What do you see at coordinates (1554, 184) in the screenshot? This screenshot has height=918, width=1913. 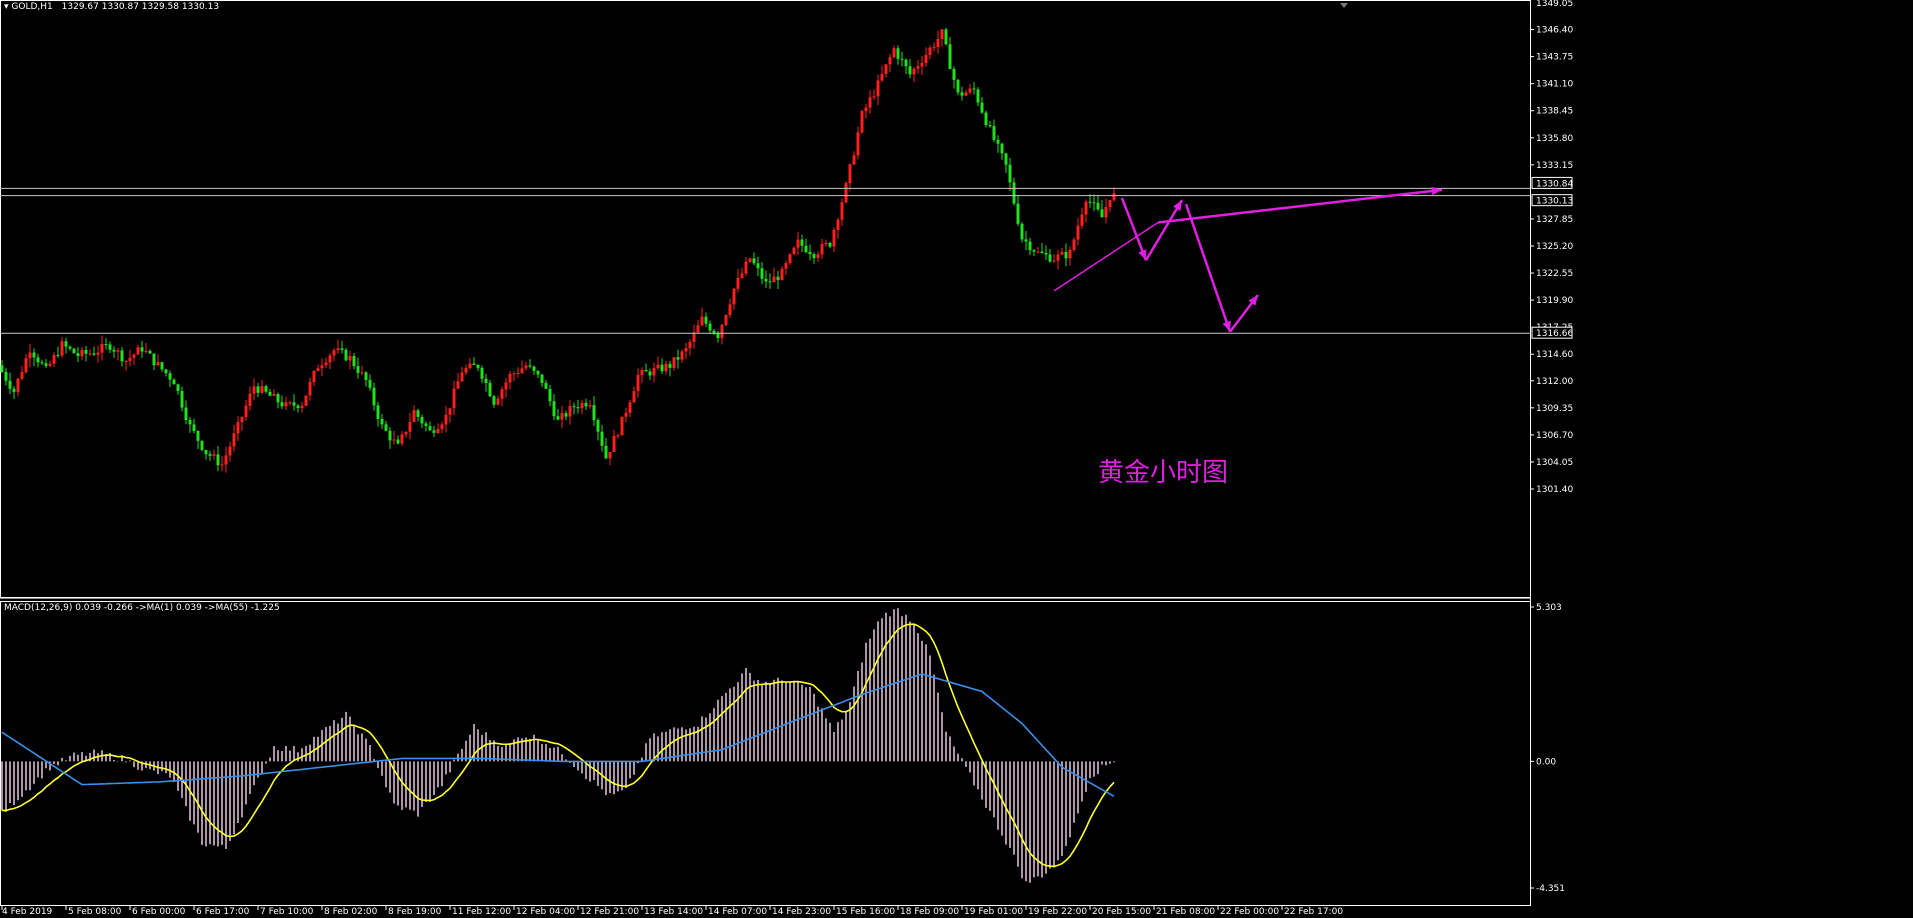 I see `price-tag-label: 1330.84` at bounding box center [1554, 184].